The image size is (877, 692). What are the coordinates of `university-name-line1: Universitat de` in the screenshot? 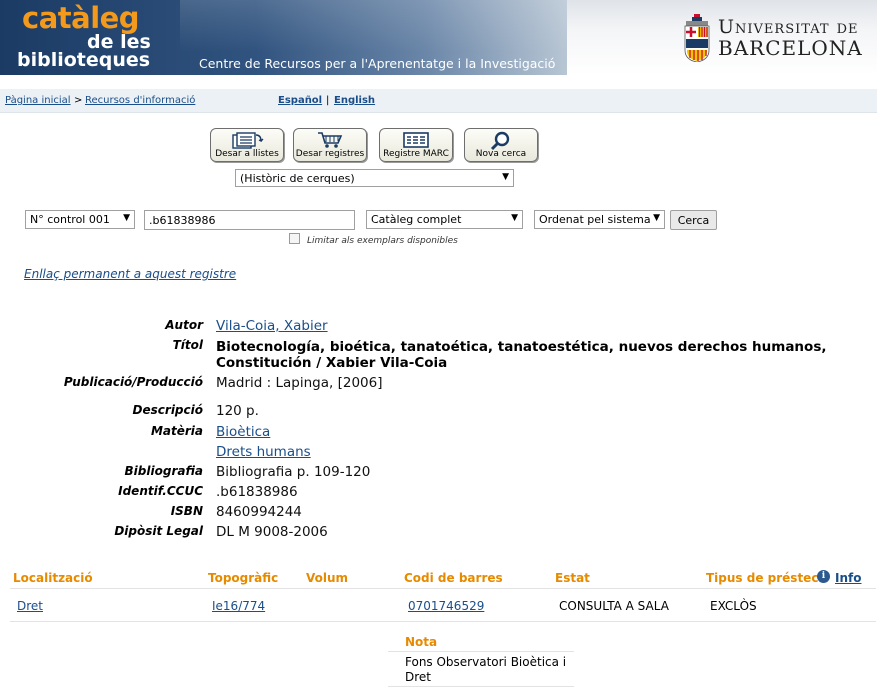 It's located at (788, 27).